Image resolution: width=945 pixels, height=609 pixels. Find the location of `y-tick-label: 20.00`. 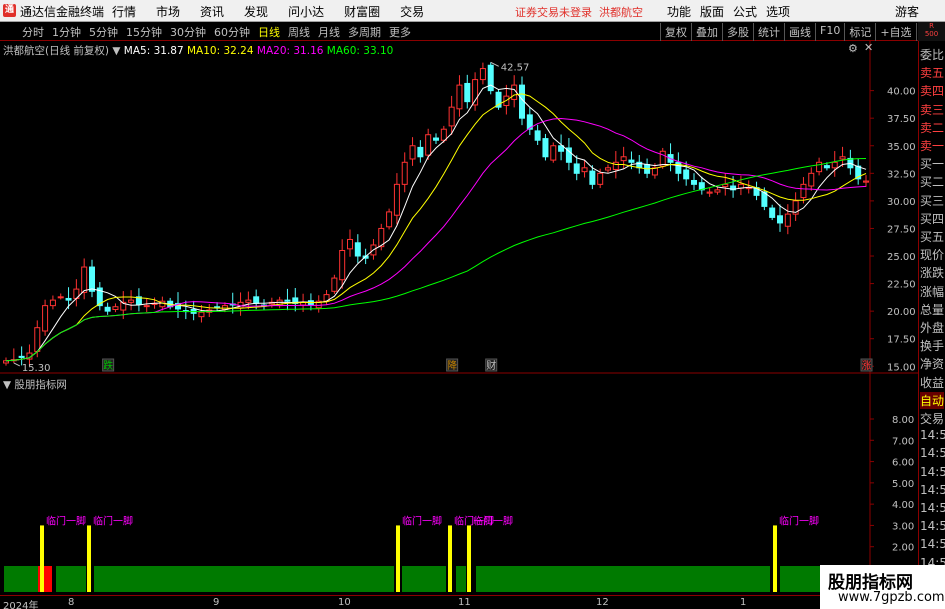

y-tick-label: 20.00 is located at coordinates (901, 312).